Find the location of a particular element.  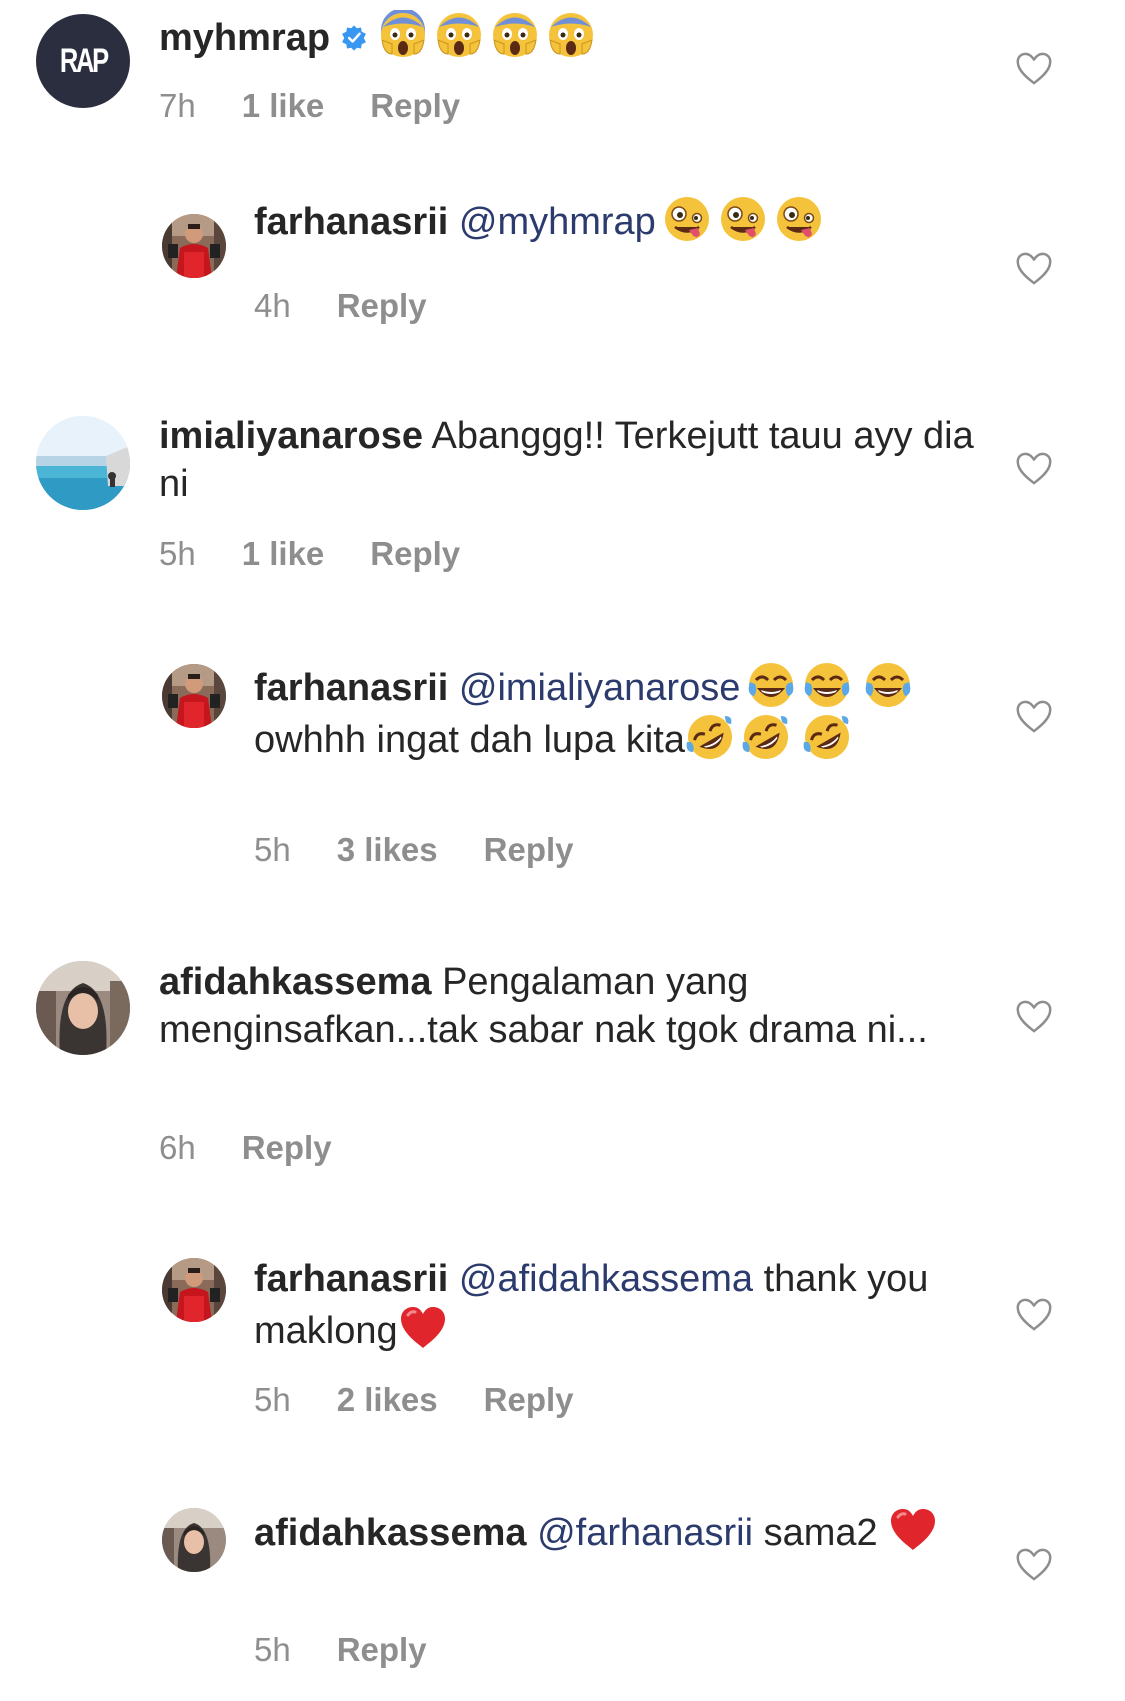

comment-meta: 4h Reply is located at coordinates (363, 306).